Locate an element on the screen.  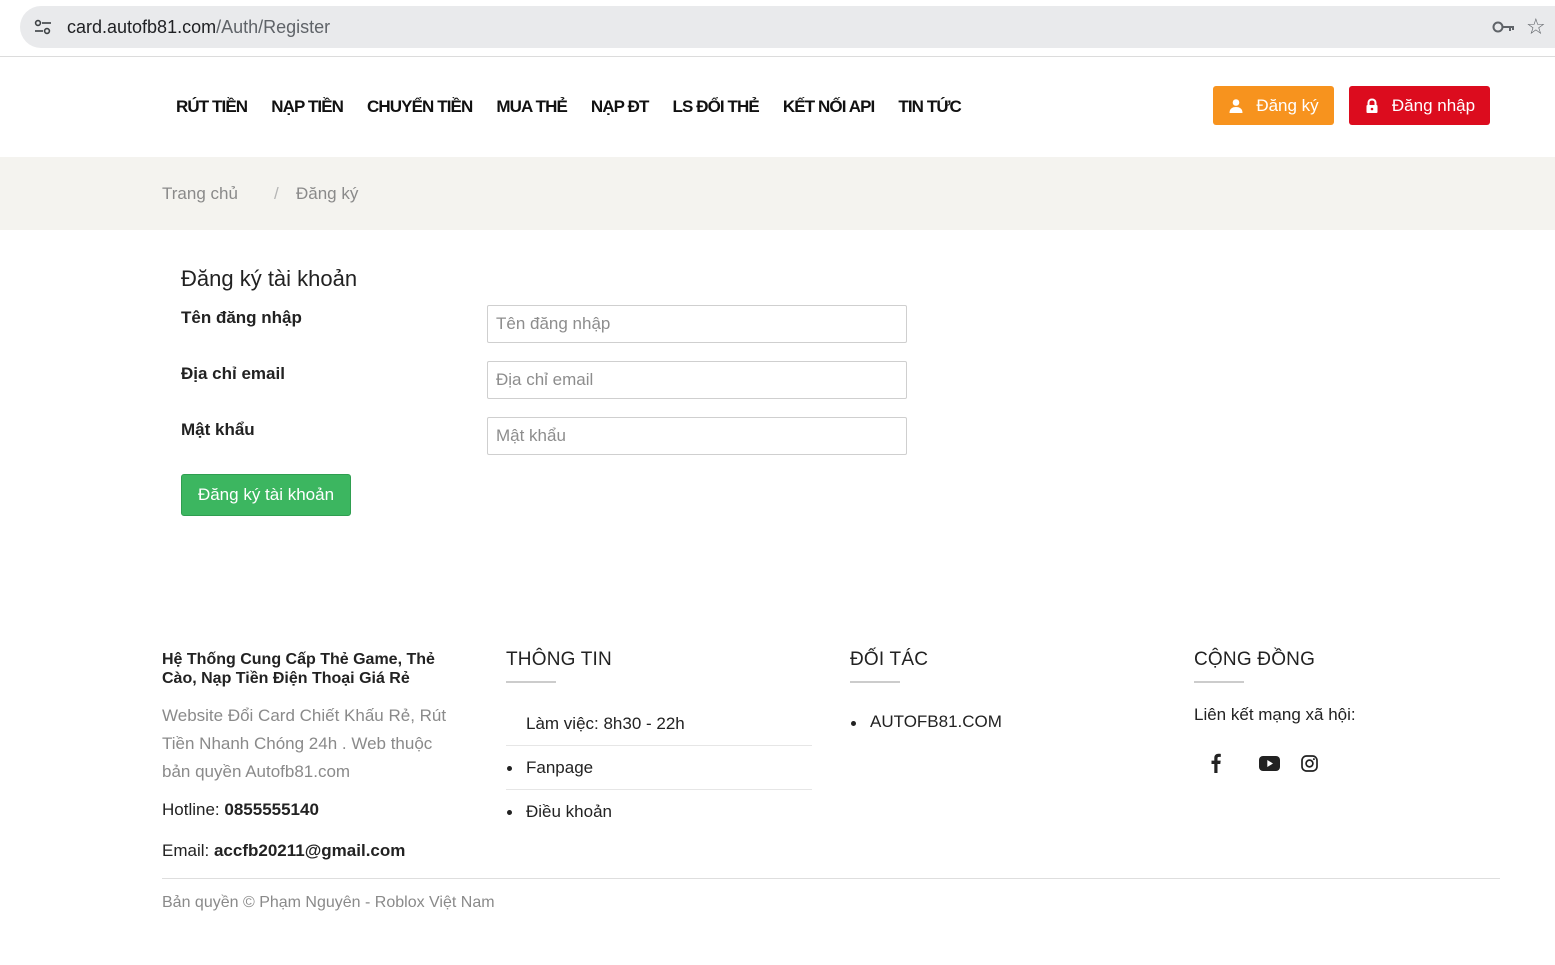
nav-chuyen-tien: CHUYỂN TIỀN is located at coordinates (420, 107).